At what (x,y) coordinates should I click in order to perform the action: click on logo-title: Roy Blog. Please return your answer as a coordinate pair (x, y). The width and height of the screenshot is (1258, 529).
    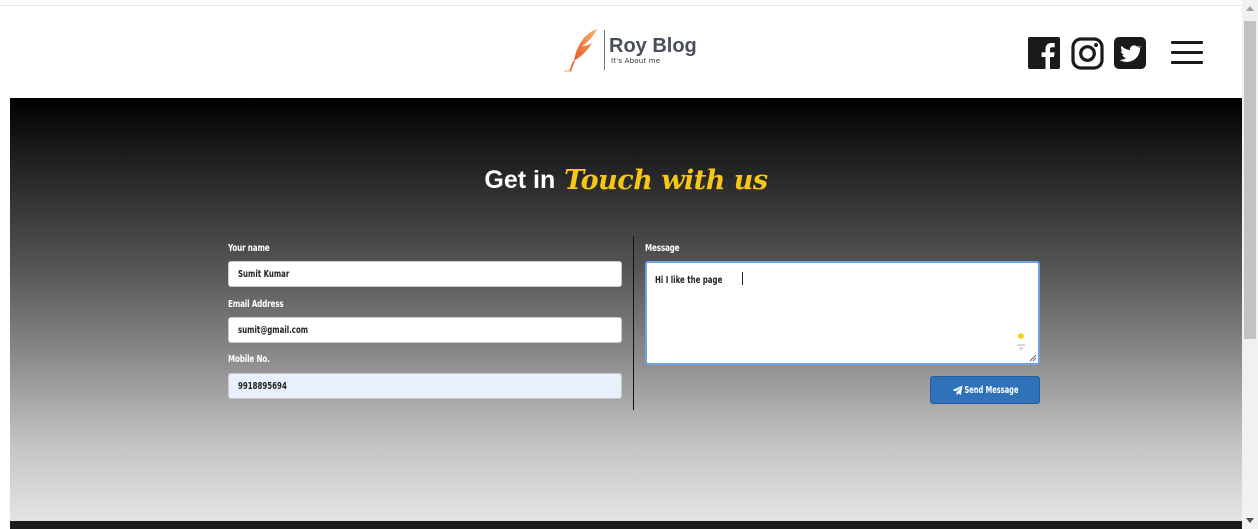
    Looking at the image, I should click on (653, 45).